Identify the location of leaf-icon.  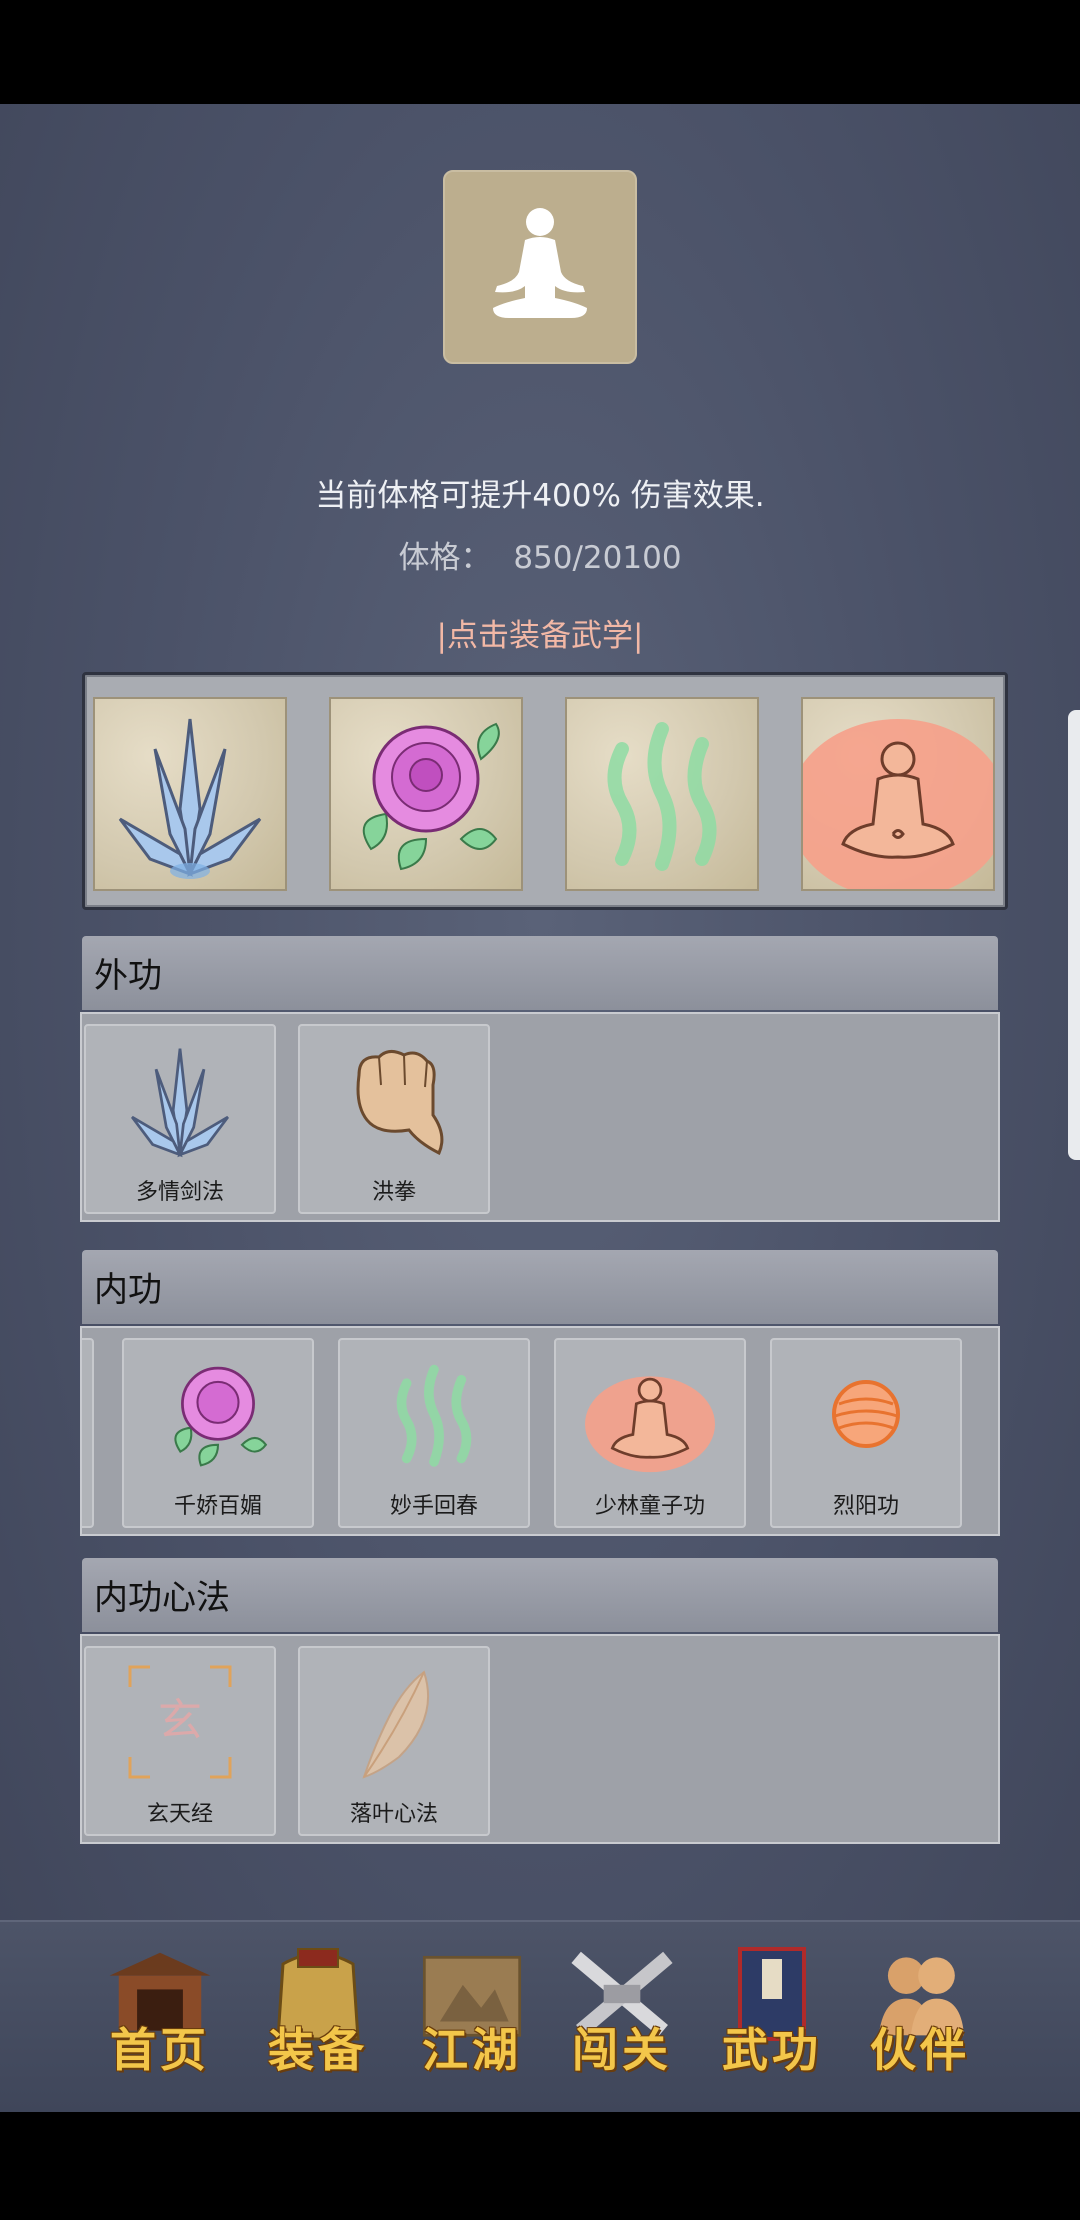
(396, 1724).